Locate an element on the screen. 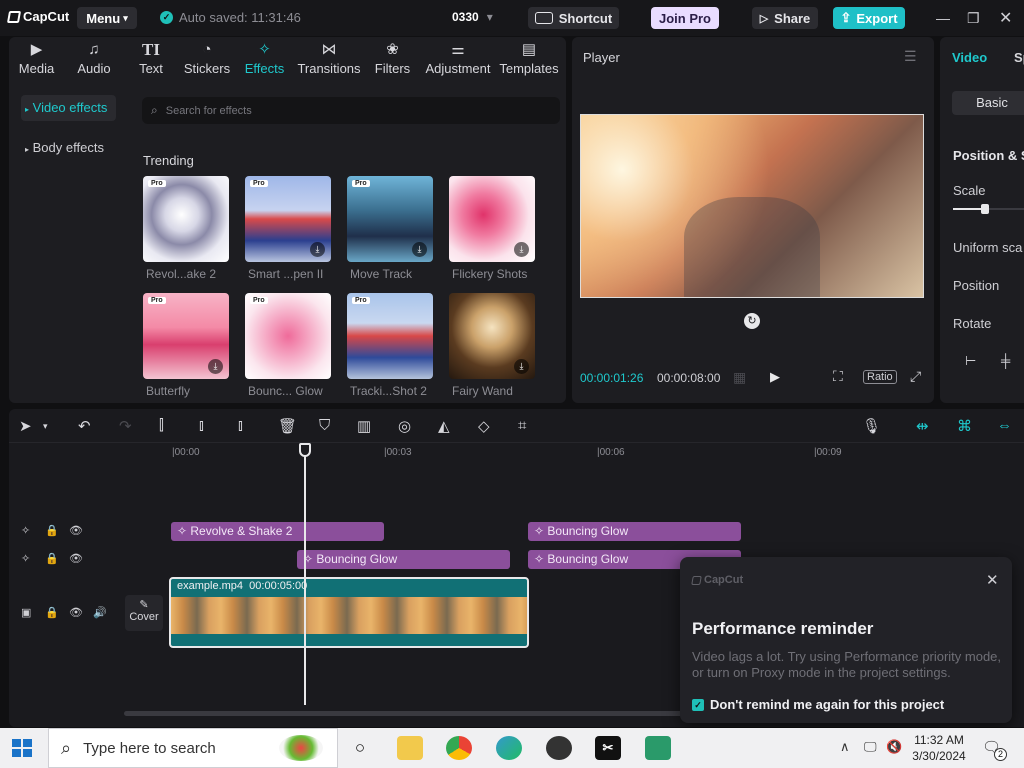 The image size is (1024, 768). tab-templates: ▤ Templates is located at coordinates (529, 59).